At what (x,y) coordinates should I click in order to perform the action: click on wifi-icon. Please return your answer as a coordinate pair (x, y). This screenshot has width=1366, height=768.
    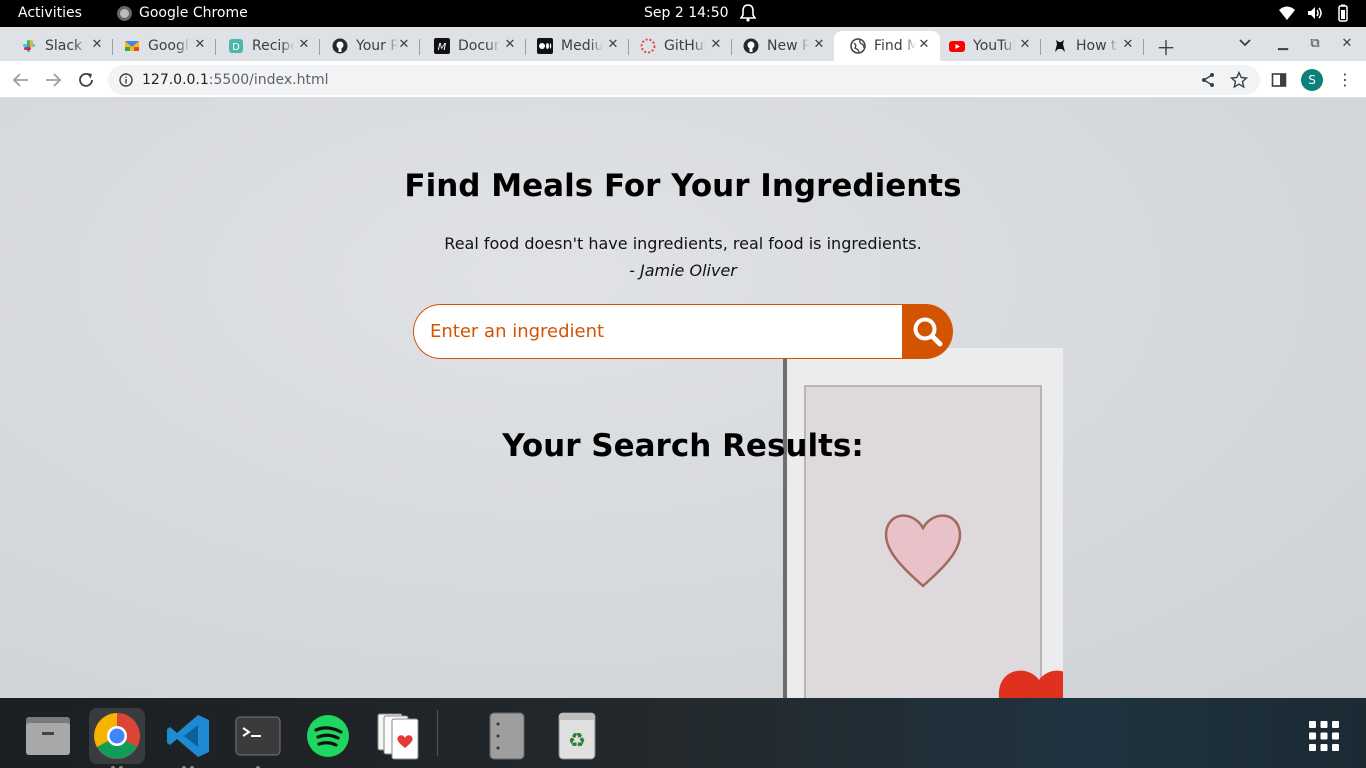
    Looking at the image, I should click on (1287, 13).